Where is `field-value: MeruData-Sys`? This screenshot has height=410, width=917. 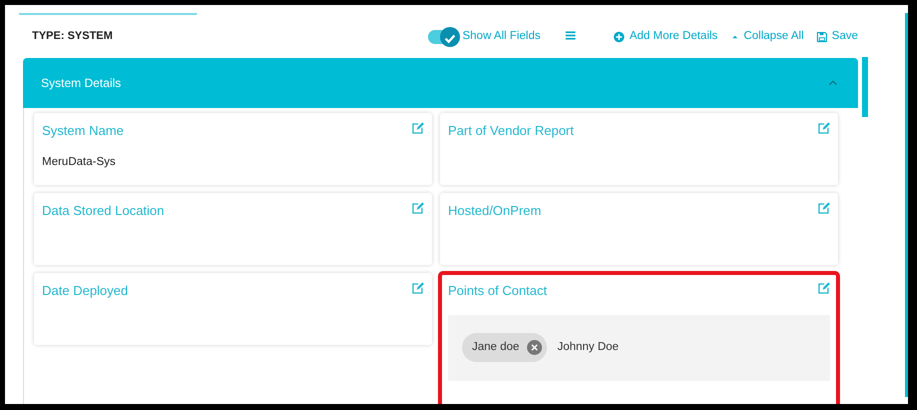
field-value: MeruData-Sys is located at coordinates (79, 162).